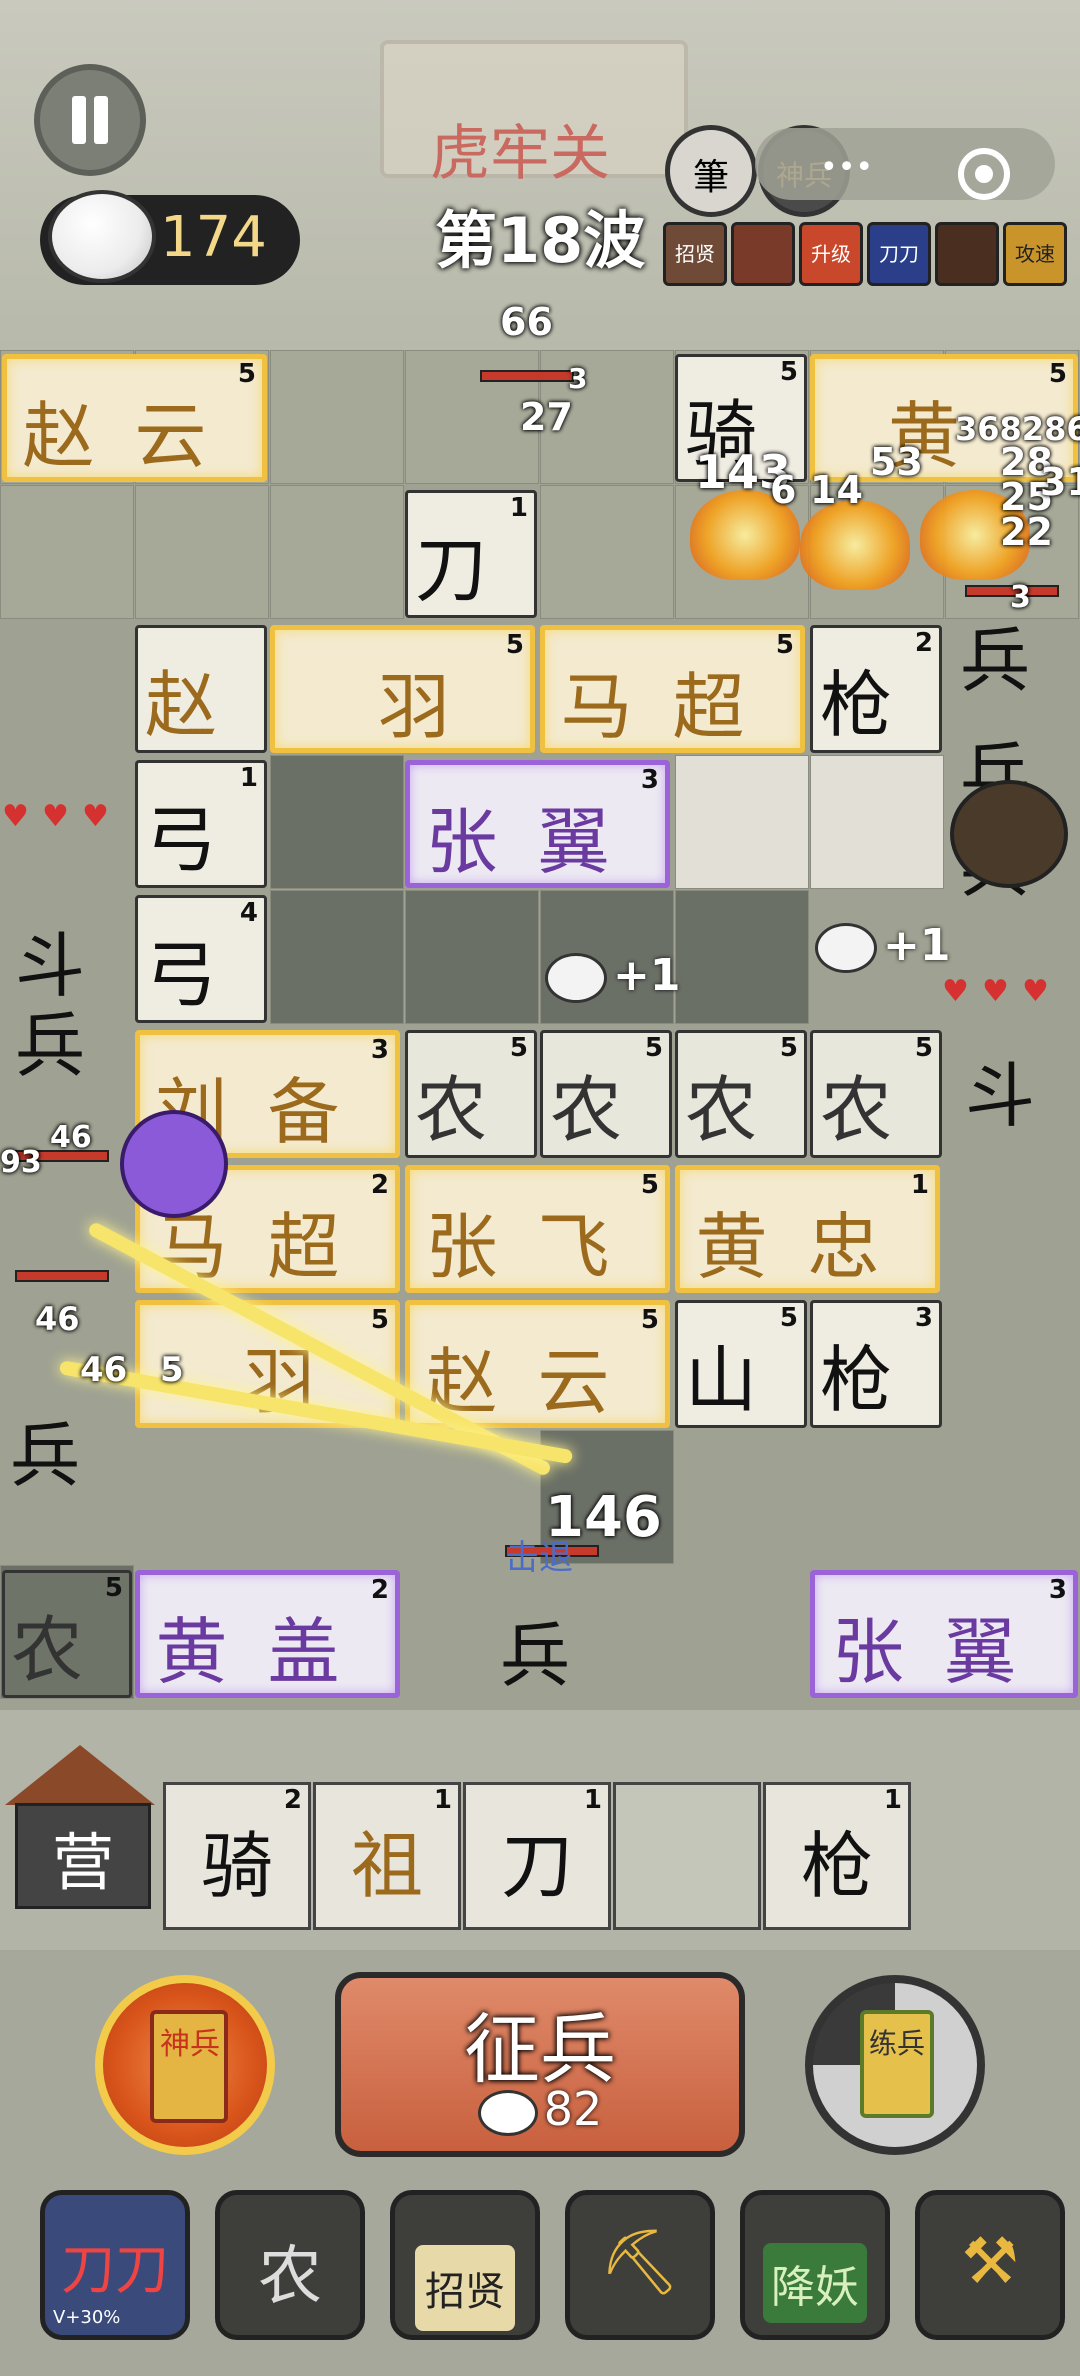 This screenshot has width=1080, height=2376. What do you see at coordinates (855, 545) in the screenshot?
I see `fire-effect` at bounding box center [855, 545].